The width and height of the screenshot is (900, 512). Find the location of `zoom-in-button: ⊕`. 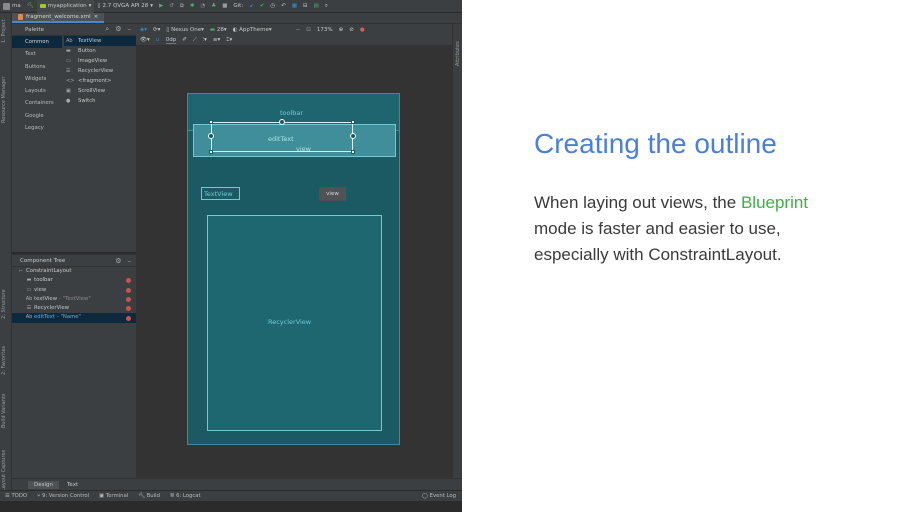

zoom-in-button: ⊕ is located at coordinates (341, 30).